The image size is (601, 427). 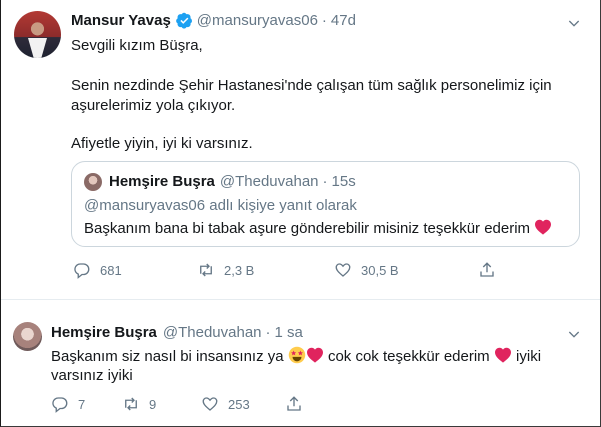 What do you see at coordinates (137, 45) in the screenshot?
I see `tweet-greeting: Sevgili kızım Büşra,` at bounding box center [137, 45].